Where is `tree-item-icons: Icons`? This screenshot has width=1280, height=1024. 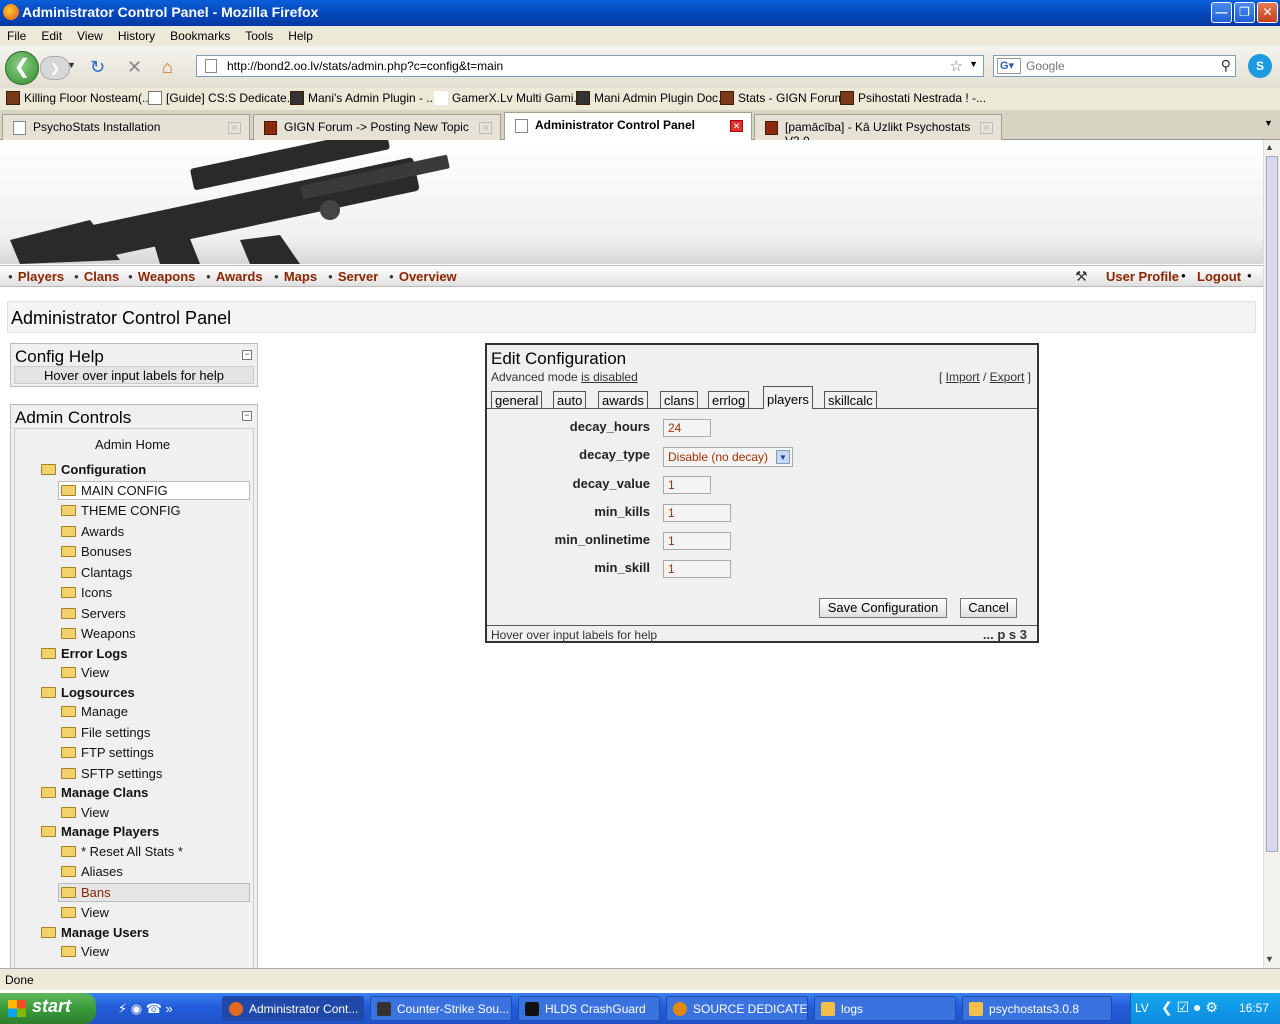
tree-item-icons: Icons is located at coordinates (86, 592).